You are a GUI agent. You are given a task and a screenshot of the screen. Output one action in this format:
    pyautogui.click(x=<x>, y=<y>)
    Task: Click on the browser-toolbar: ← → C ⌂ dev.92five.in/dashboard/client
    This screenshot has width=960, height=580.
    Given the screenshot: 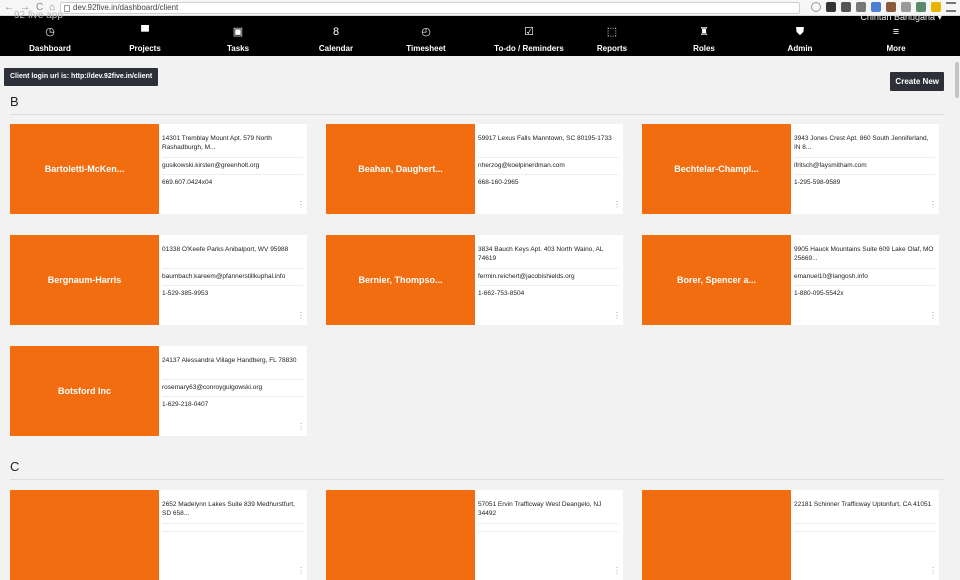 What is the action you would take?
    pyautogui.click(x=480, y=8)
    